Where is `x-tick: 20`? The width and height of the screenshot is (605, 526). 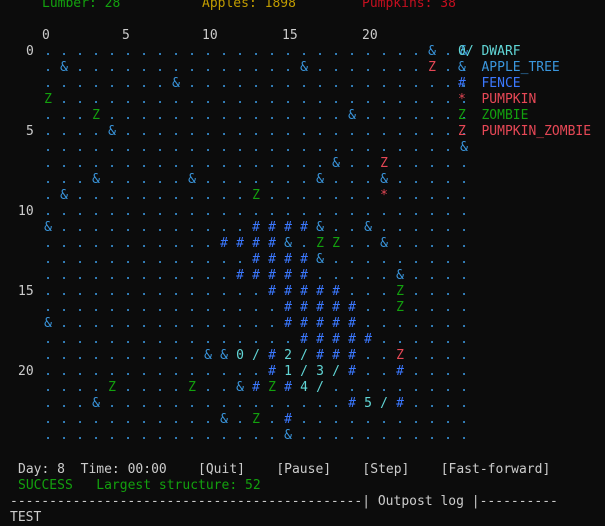
x-tick: 20 is located at coordinates (370, 35).